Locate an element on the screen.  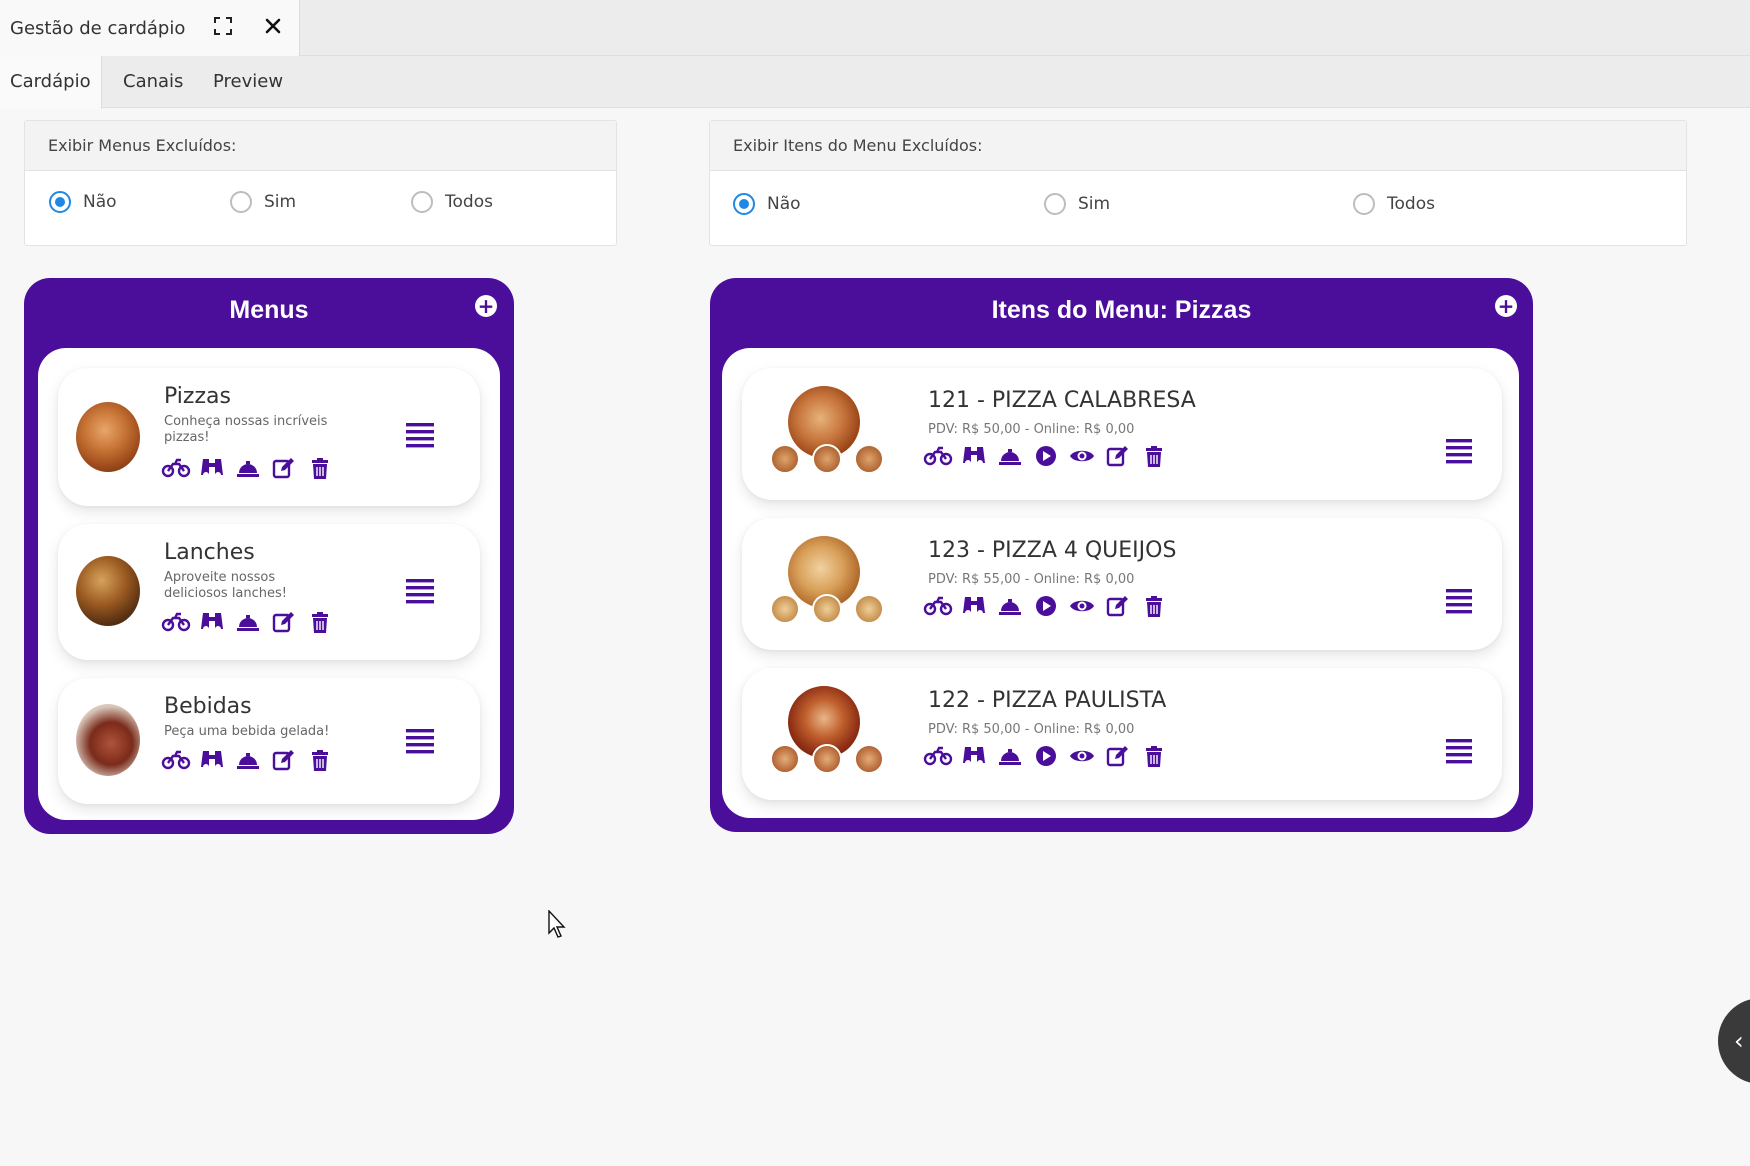
radio-menus-sim: Sim is located at coordinates (263, 202).